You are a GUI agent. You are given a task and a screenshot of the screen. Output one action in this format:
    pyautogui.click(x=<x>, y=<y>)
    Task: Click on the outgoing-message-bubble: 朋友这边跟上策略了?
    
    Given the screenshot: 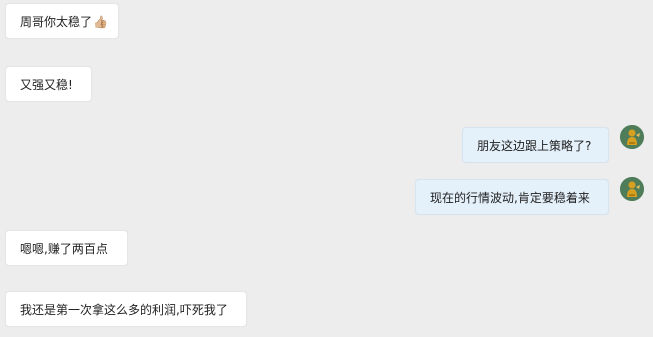 What is the action you would take?
    pyautogui.click(x=535, y=145)
    